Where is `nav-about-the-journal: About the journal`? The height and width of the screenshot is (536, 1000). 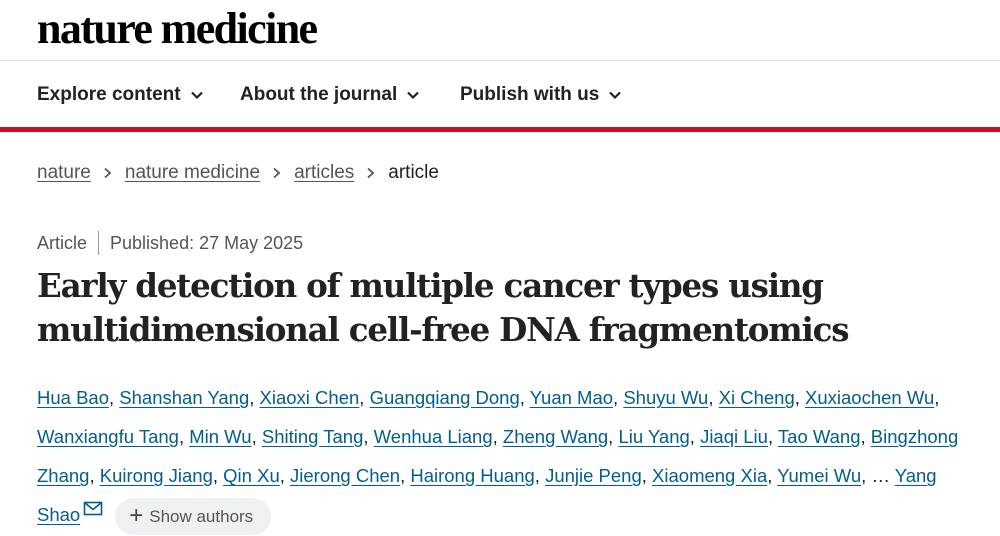 nav-about-the-journal: About the journal is located at coordinates (330, 95).